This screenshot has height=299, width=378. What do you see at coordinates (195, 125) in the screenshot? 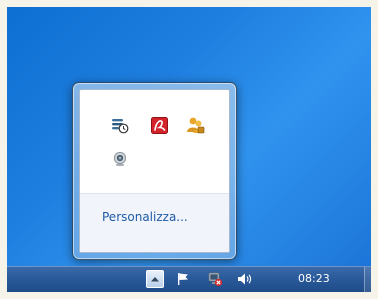
I see `user-accounts-icon` at bounding box center [195, 125].